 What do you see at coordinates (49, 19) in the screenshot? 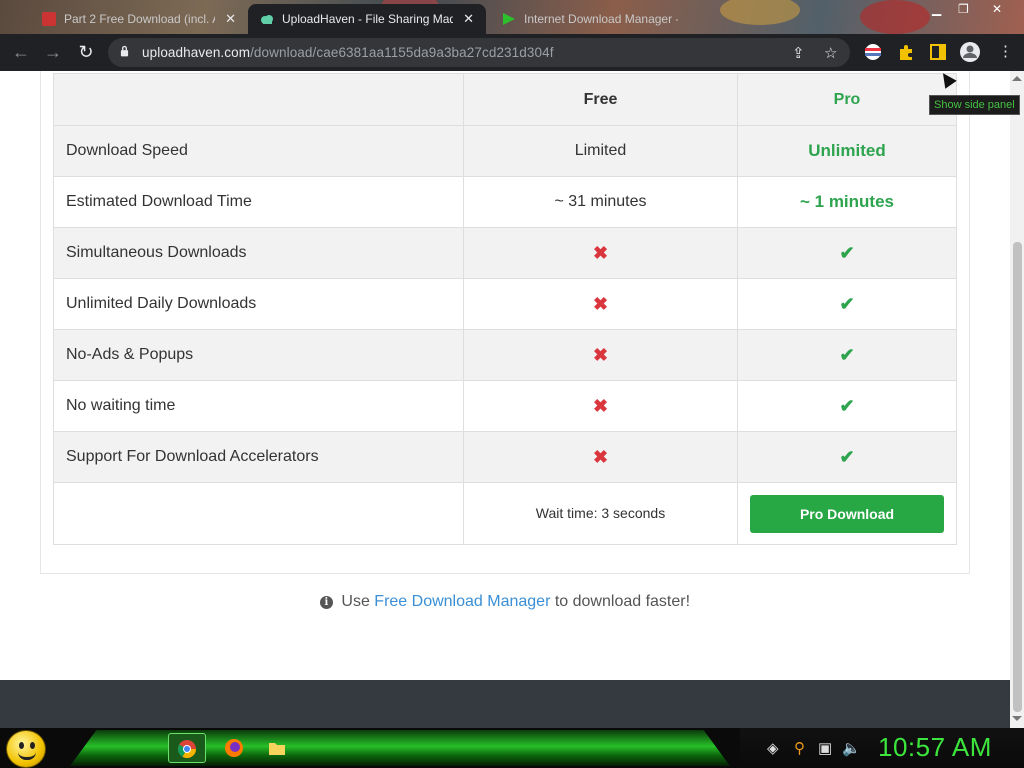
I see `red-favicon-icon` at bounding box center [49, 19].